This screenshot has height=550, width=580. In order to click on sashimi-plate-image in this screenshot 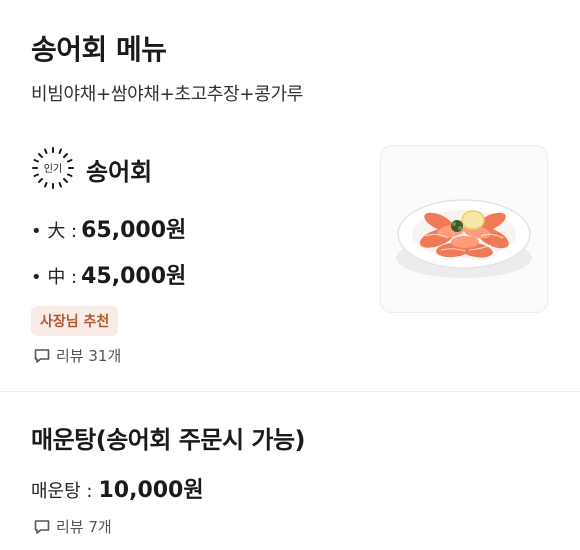, I will do `click(464, 229)`.